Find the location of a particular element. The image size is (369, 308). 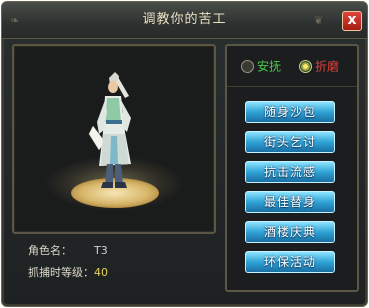

dialog-title: 调教你的苦工 is located at coordinates (184, 19).